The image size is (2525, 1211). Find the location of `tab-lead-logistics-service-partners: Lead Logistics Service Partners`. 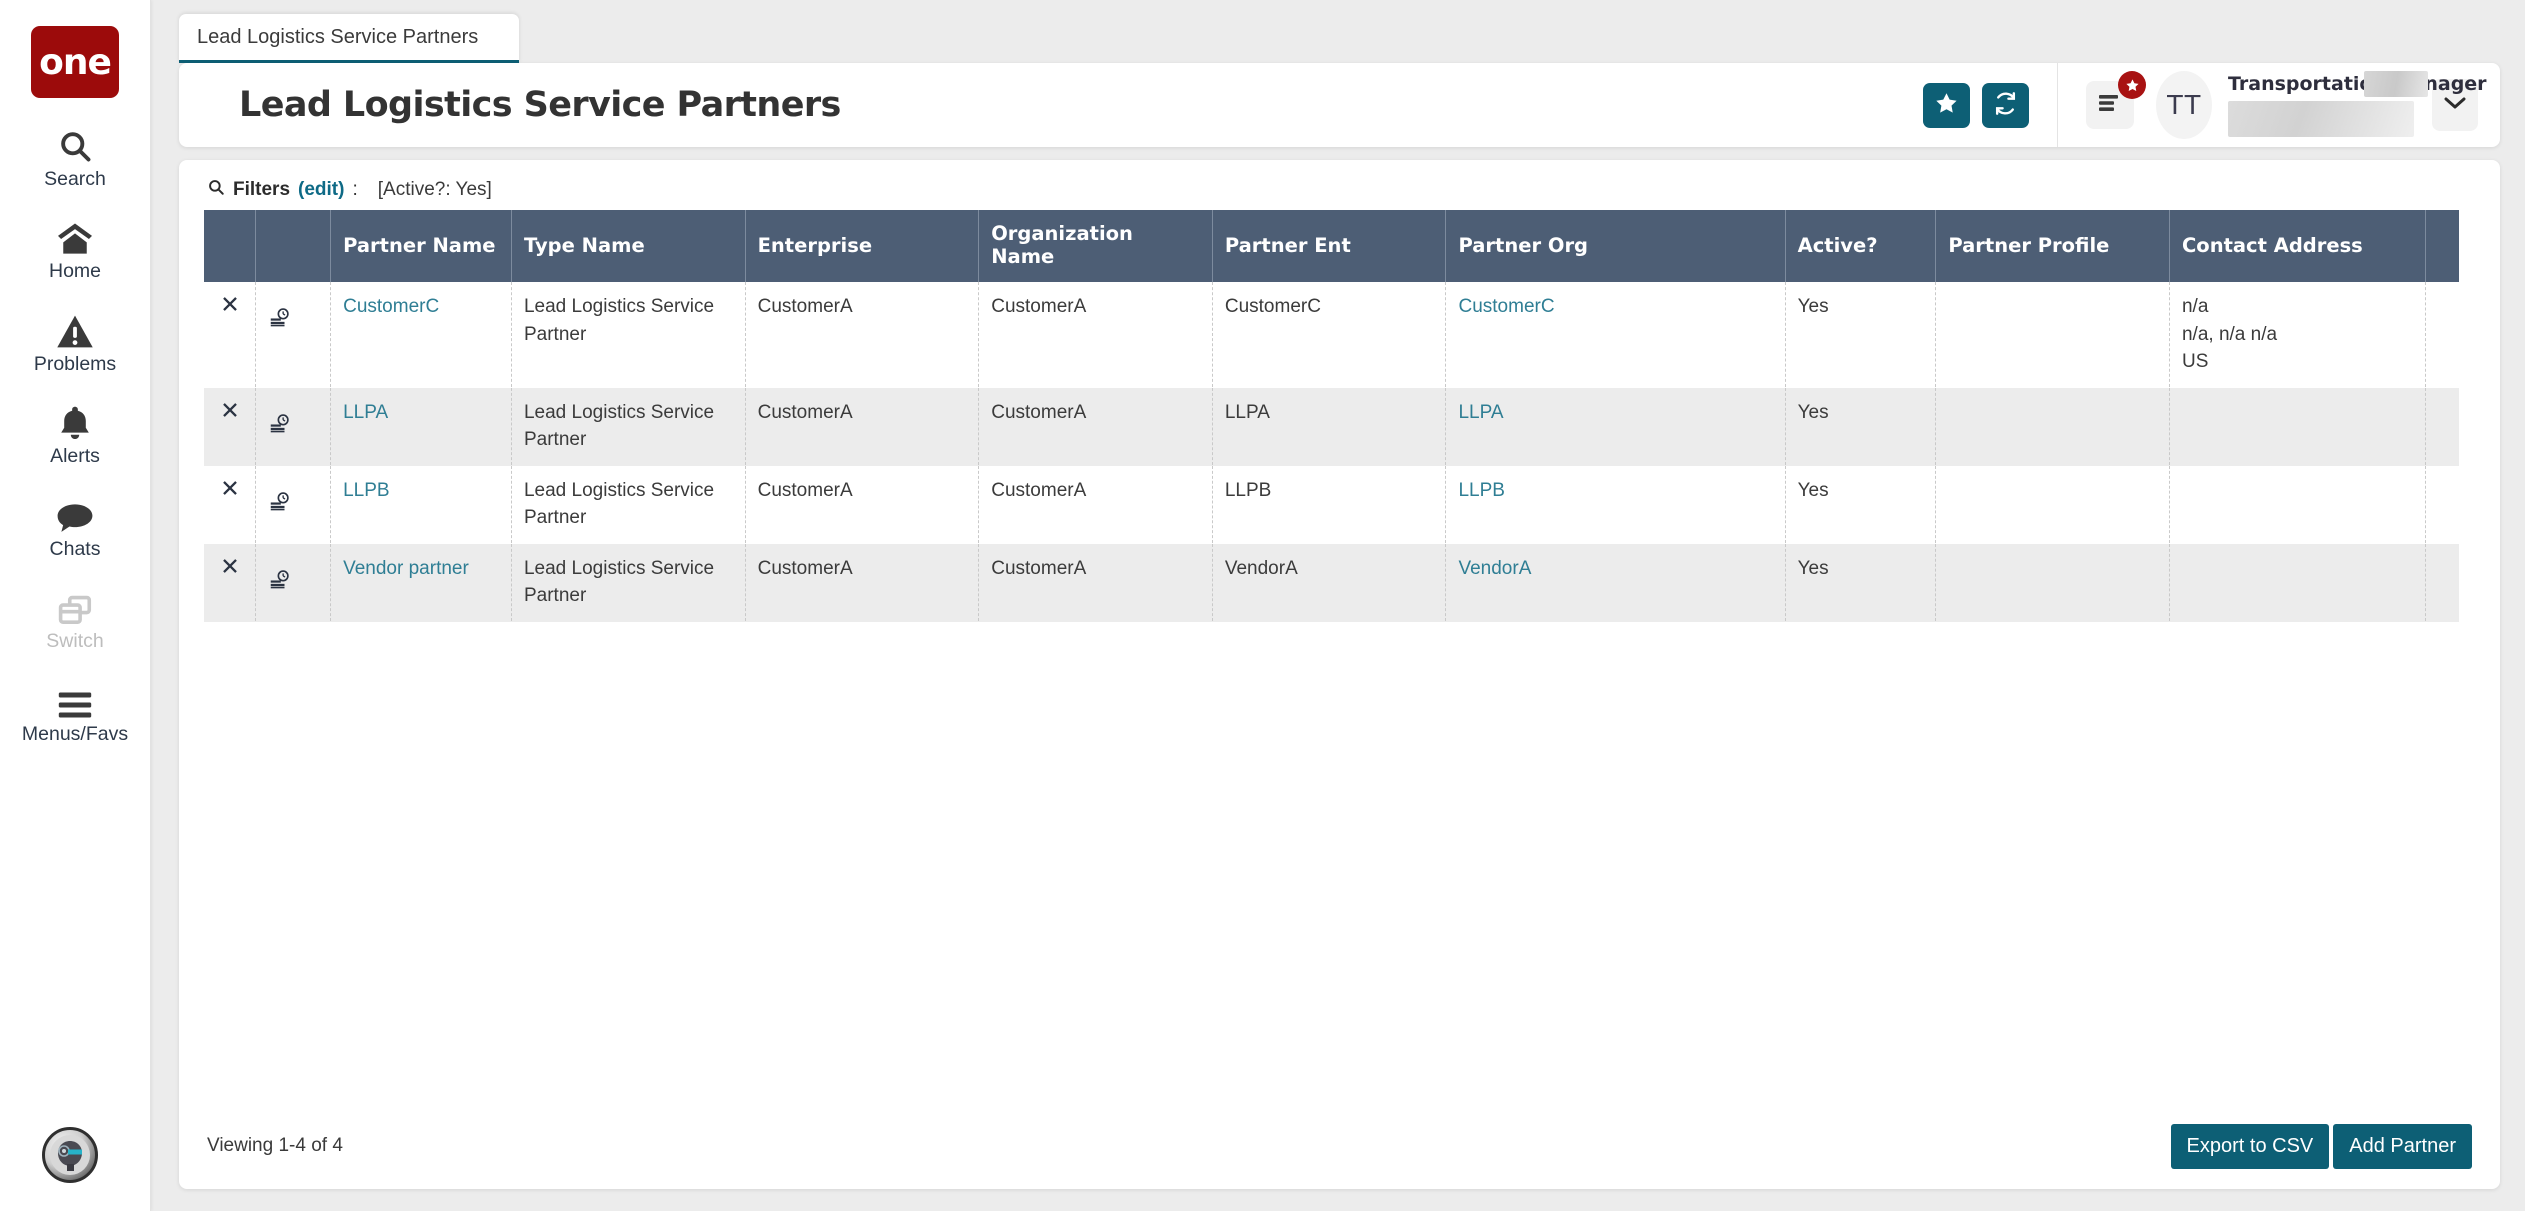

tab-lead-logistics-service-partners: Lead Logistics Service Partners is located at coordinates (349, 38).